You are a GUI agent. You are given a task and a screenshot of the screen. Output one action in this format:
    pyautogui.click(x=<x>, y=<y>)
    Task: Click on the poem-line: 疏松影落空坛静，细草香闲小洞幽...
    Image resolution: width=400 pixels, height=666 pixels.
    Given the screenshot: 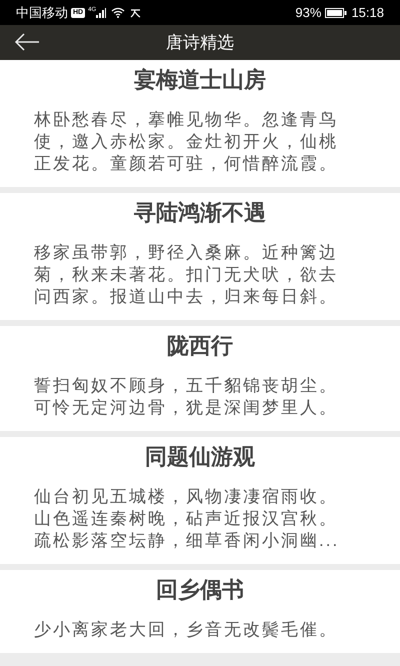 What is the action you would take?
    pyautogui.click(x=187, y=541)
    